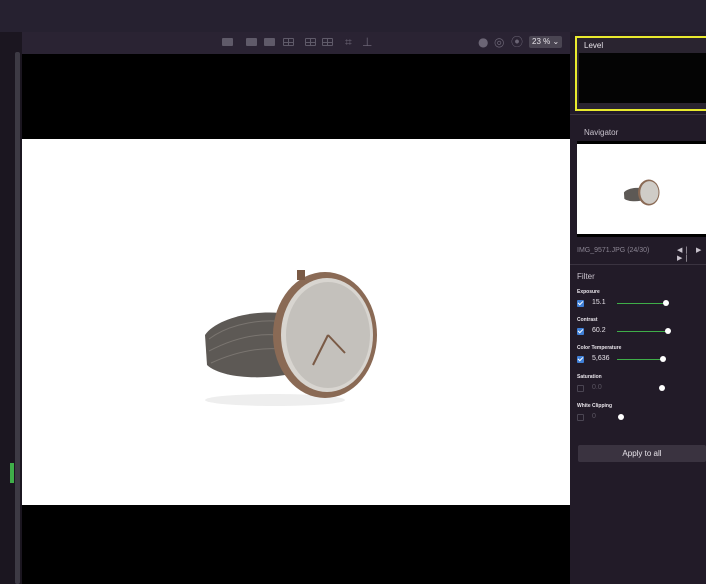  I want to click on color-temperature-slider-track, so click(640, 359).